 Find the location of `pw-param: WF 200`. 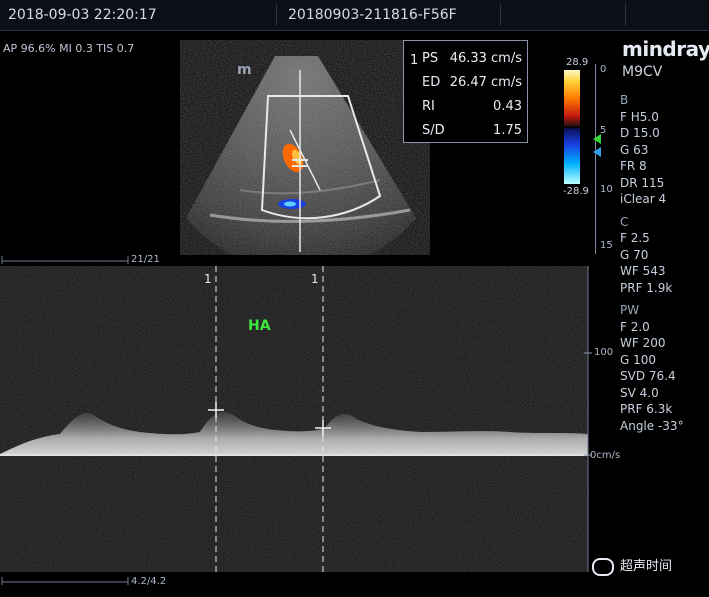

pw-param: WF 200 is located at coordinates (643, 343).